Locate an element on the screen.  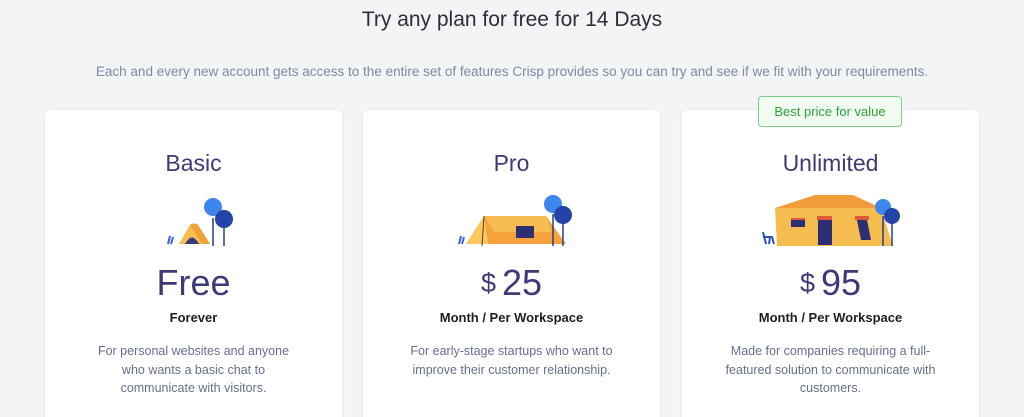
plan-price-value: 95 is located at coordinates (841, 282).